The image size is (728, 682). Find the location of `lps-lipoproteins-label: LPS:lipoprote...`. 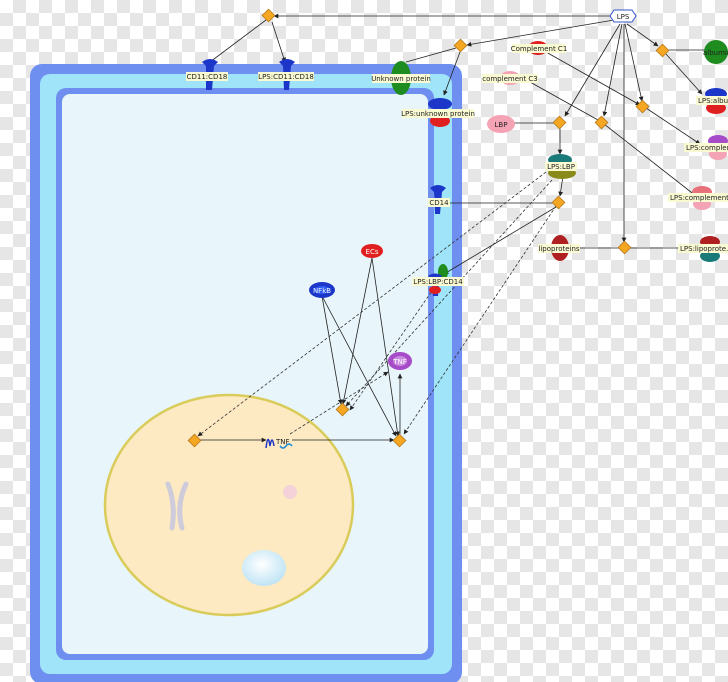

lps-lipoproteins-label: LPS:lipoprote... is located at coordinates (704, 249).